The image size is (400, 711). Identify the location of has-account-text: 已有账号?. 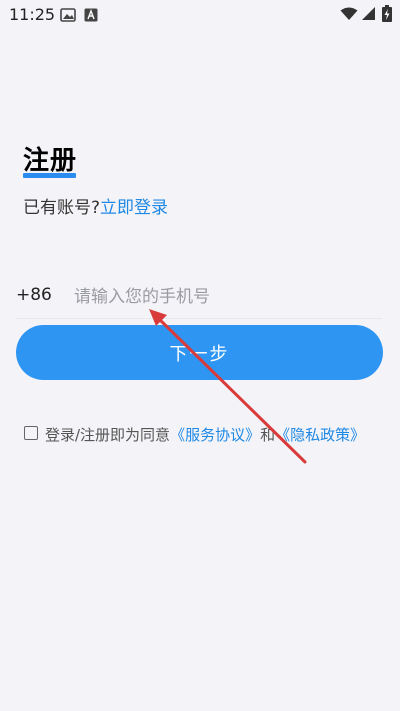
(62, 208).